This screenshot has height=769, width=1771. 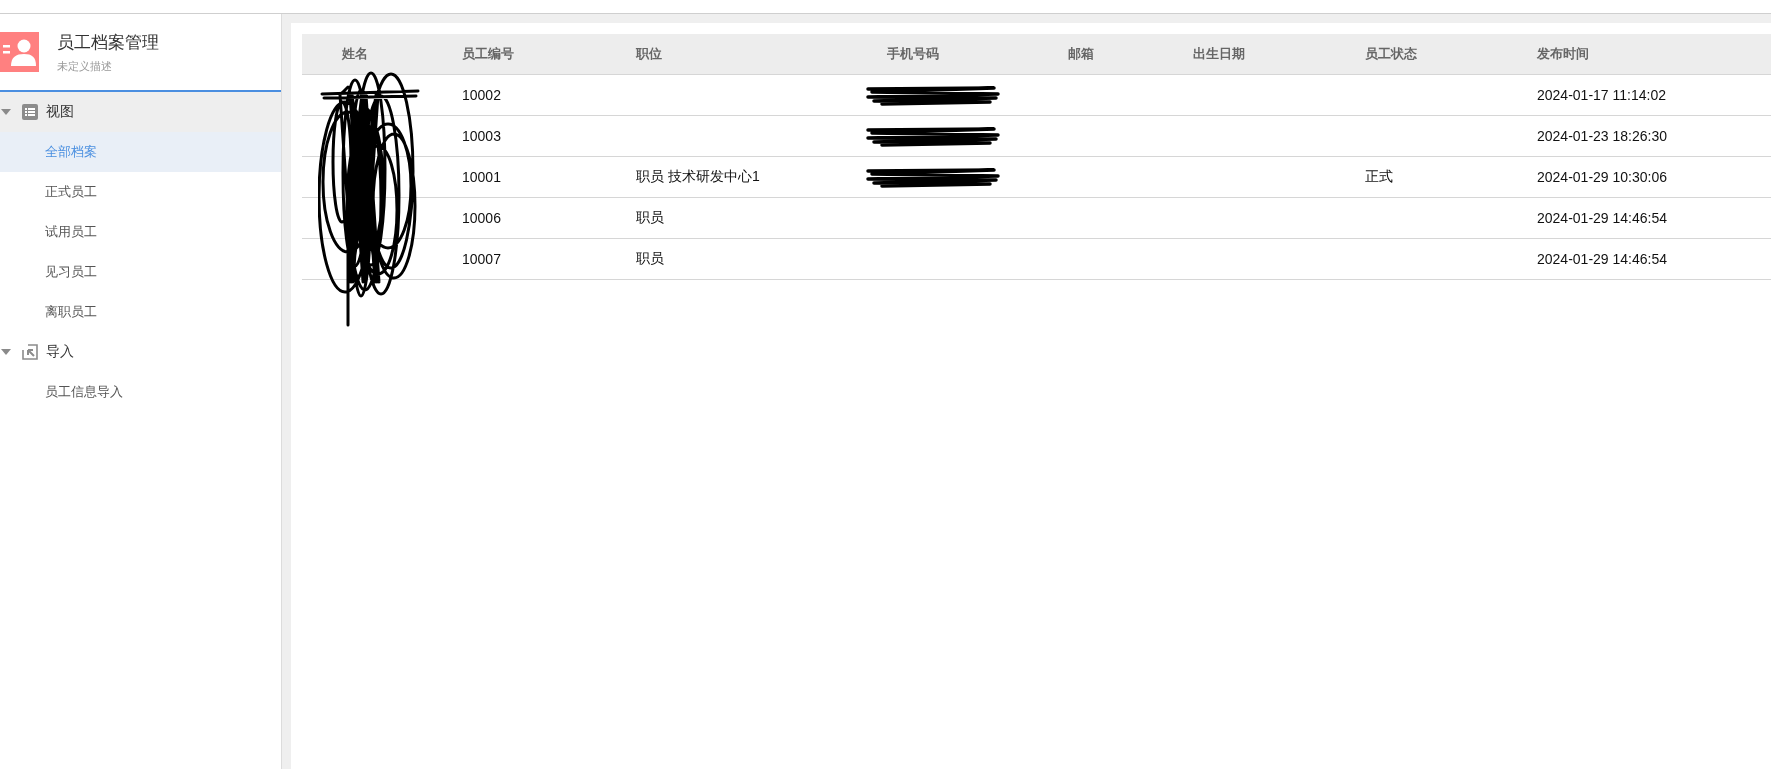 What do you see at coordinates (30, 352) in the screenshot?
I see `import-icon` at bounding box center [30, 352].